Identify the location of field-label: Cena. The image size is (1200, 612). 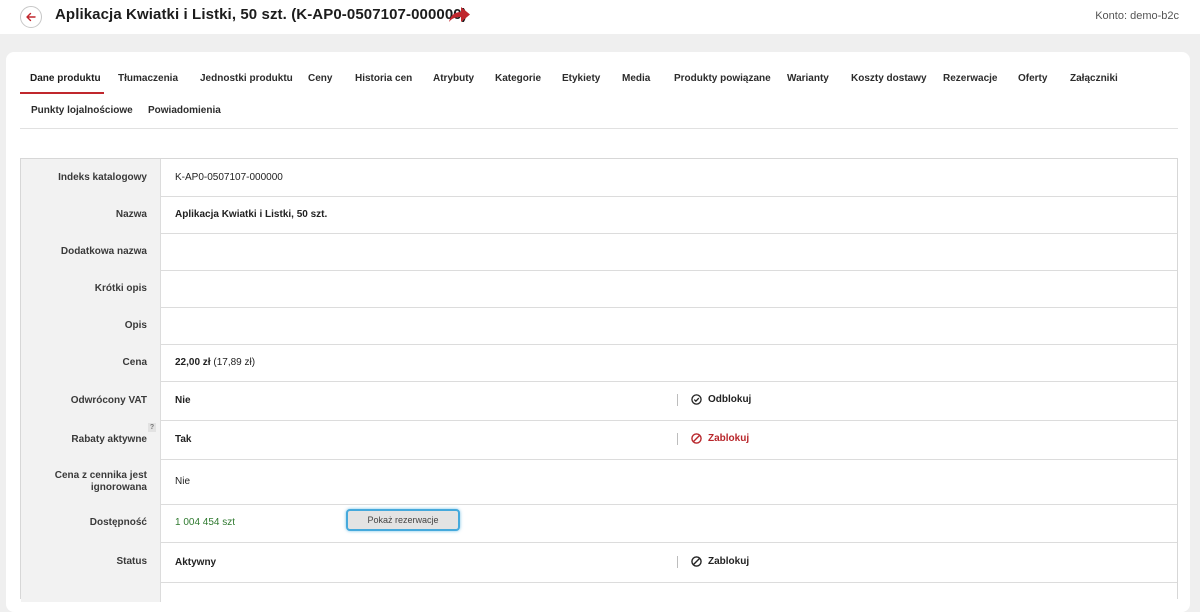
(91, 362).